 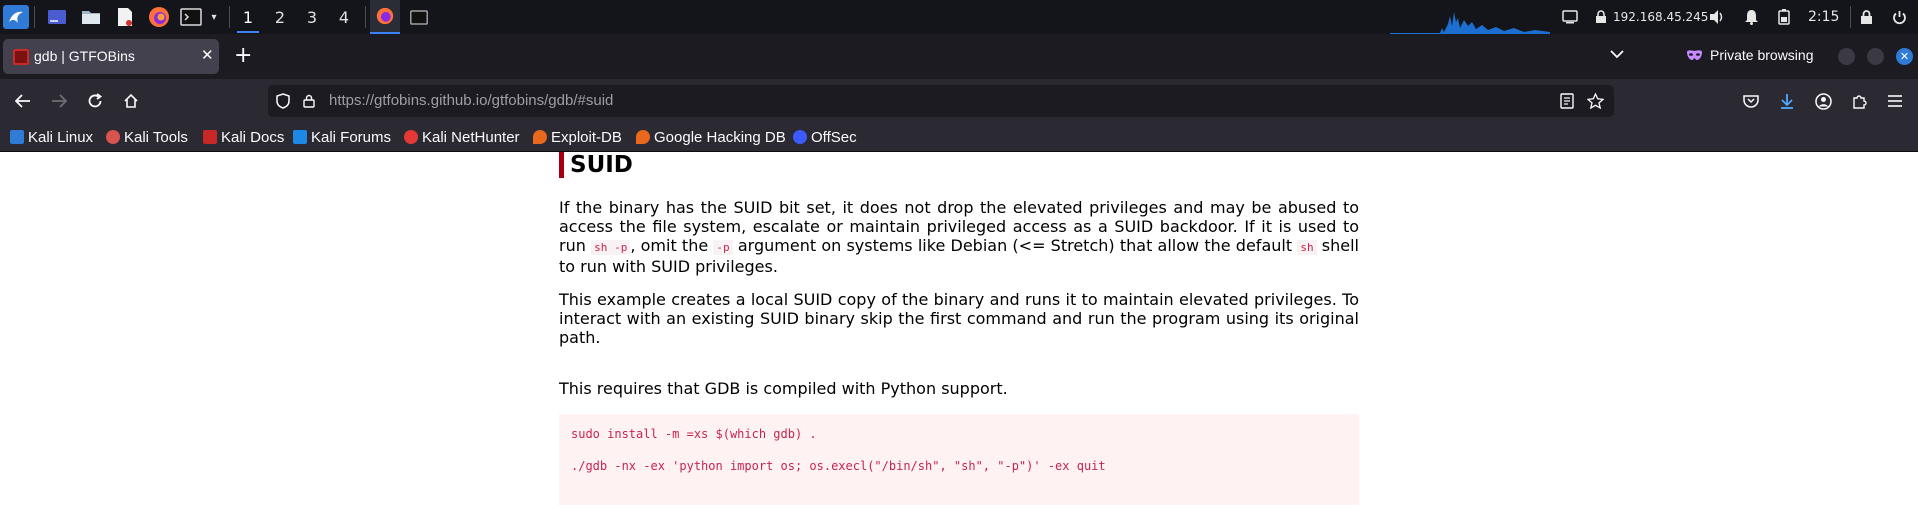 I want to click on private-browsing-label: Private browsing, so click(x=1762, y=55).